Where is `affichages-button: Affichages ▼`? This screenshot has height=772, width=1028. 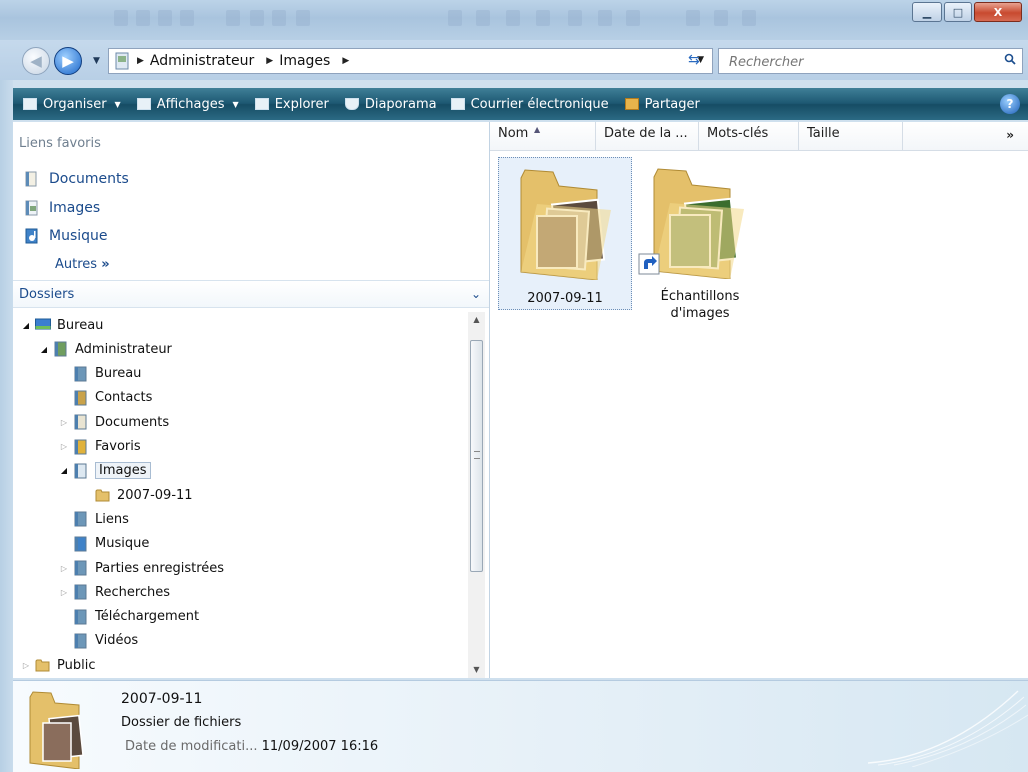
affichages-button: Affichages ▼ is located at coordinates (187, 104).